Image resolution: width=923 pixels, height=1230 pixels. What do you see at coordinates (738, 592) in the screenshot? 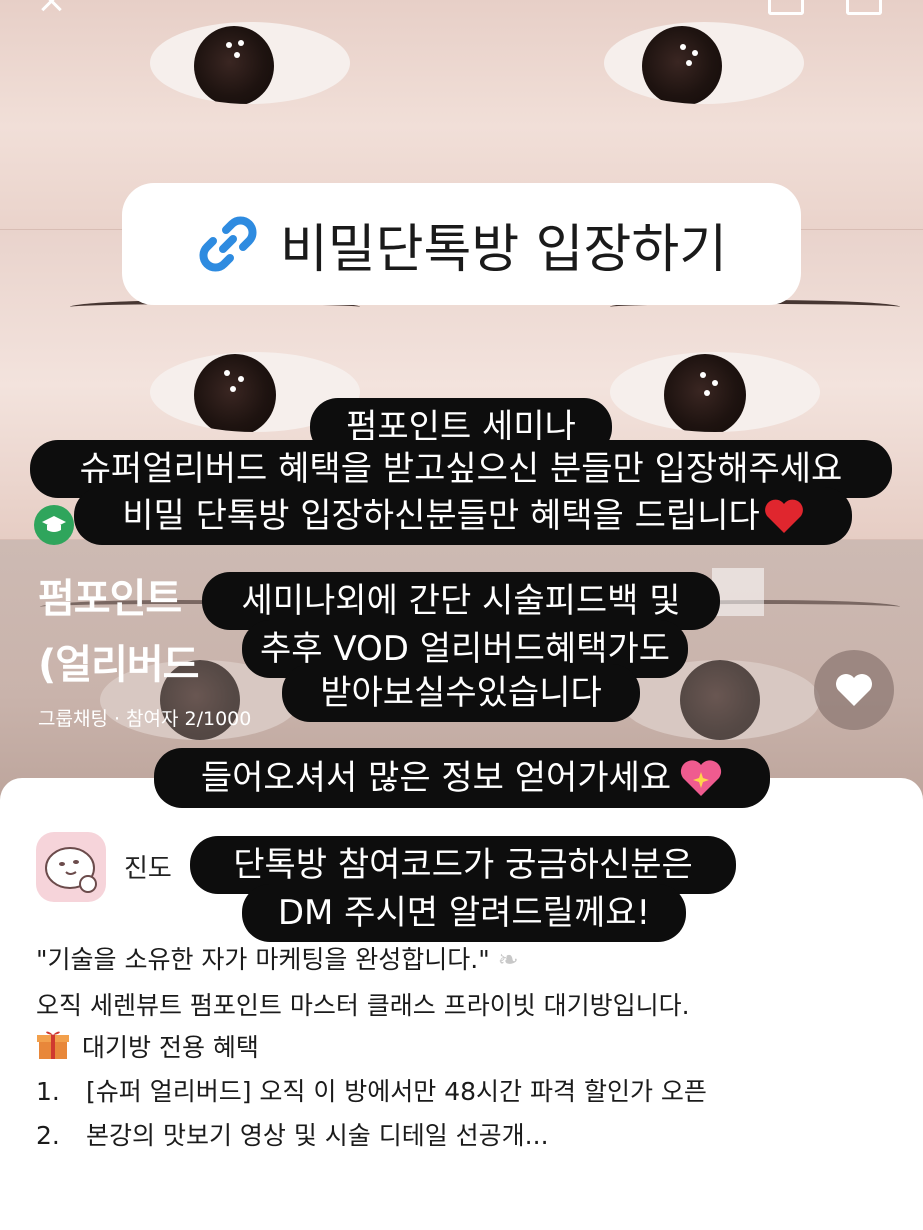
I see `faded-label` at bounding box center [738, 592].